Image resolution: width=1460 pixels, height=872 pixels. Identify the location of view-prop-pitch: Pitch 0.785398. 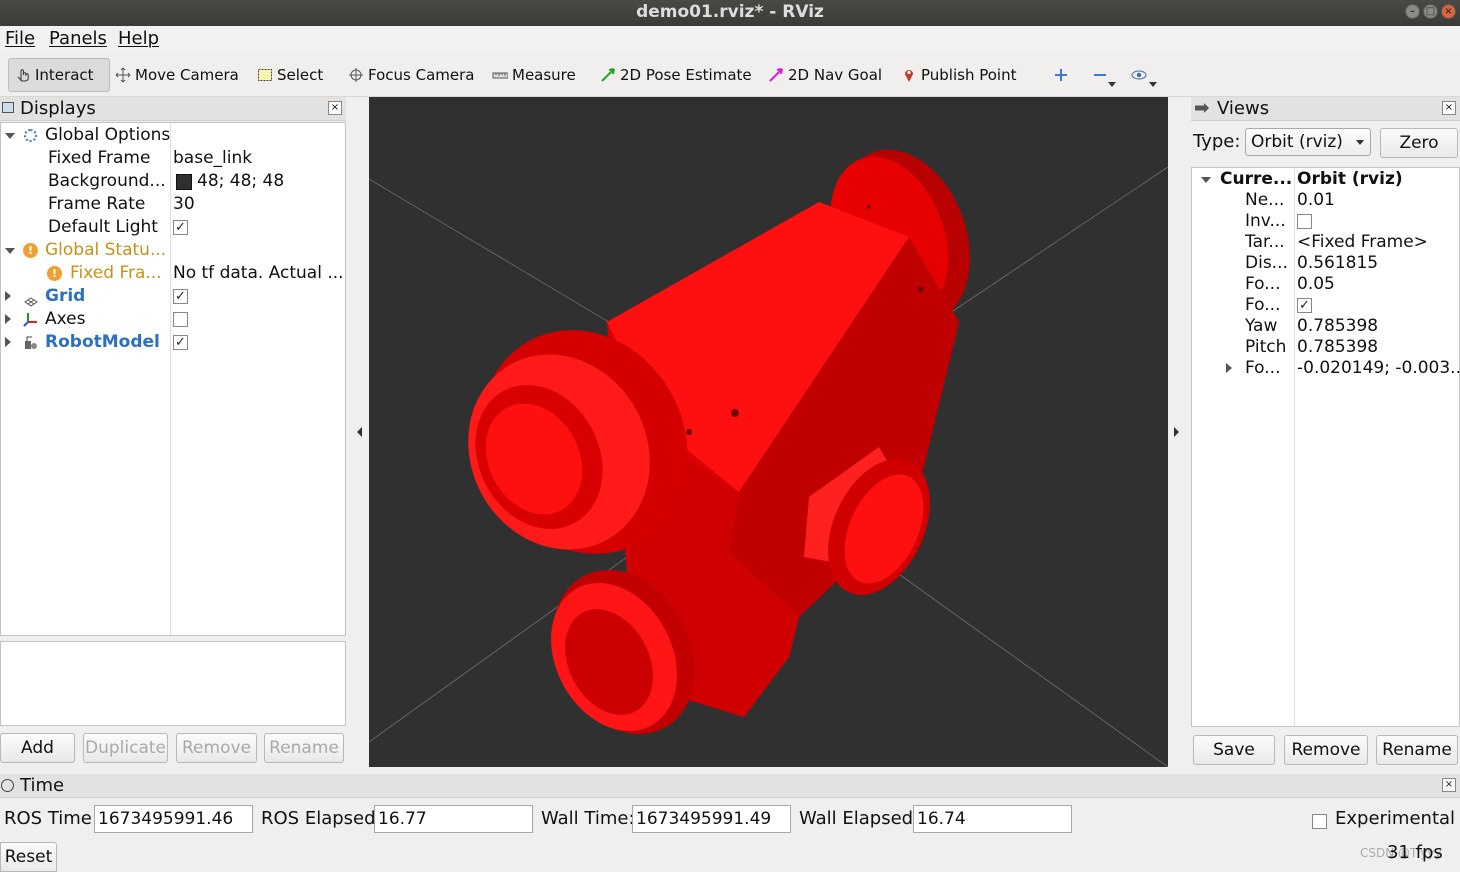
(1325, 347).